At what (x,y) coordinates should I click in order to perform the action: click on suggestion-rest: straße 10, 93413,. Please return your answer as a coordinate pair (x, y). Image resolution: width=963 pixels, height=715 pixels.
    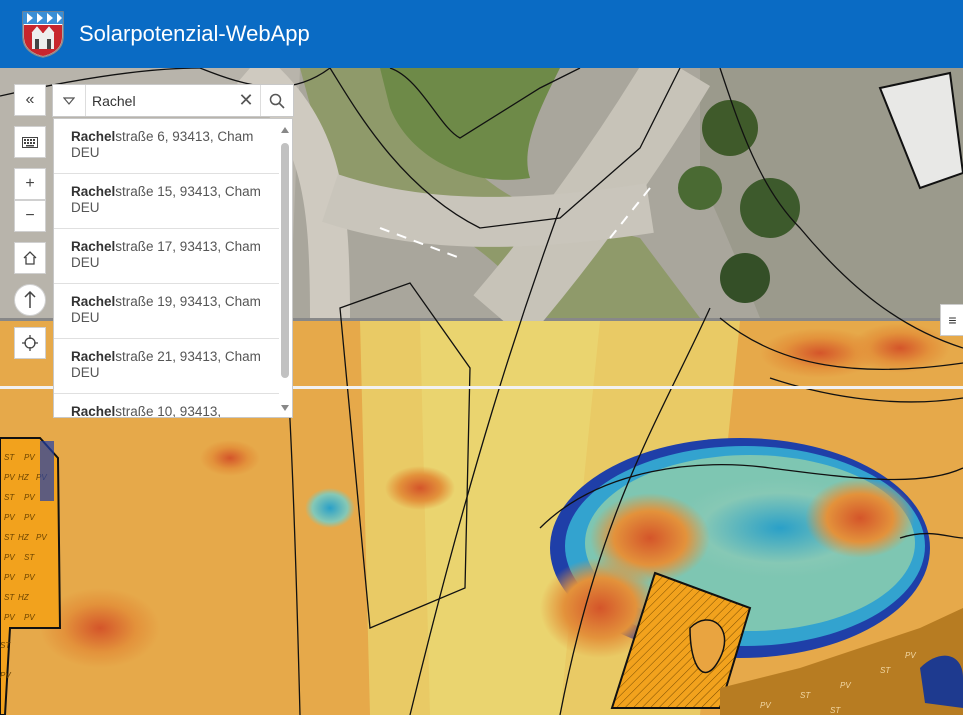
    Looking at the image, I should click on (168, 411).